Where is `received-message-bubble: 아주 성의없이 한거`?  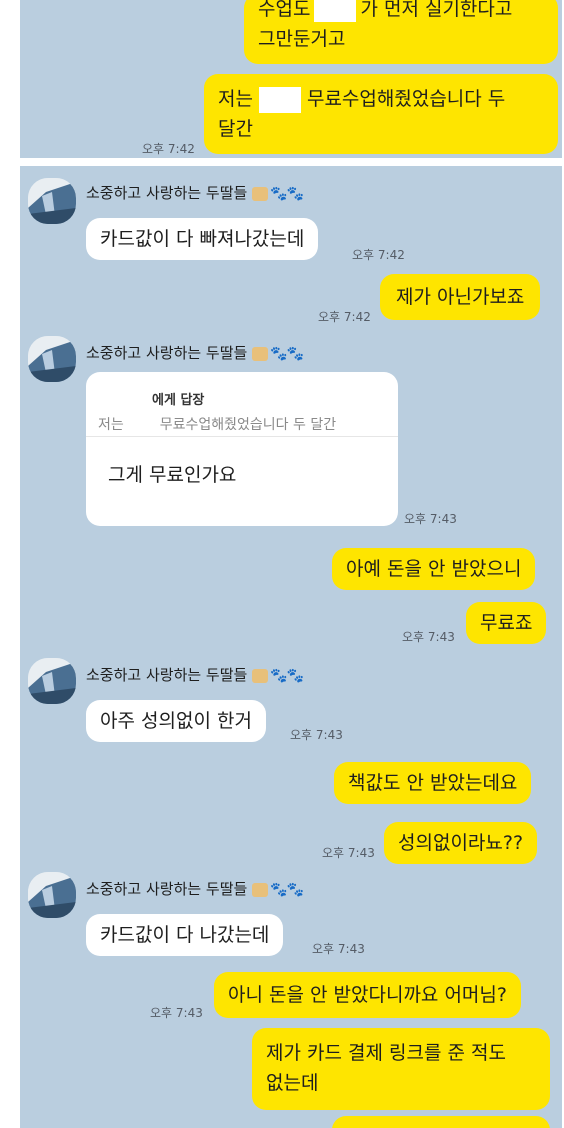 received-message-bubble: 아주 성의없이 한거 is located at coordinates (176, 721).